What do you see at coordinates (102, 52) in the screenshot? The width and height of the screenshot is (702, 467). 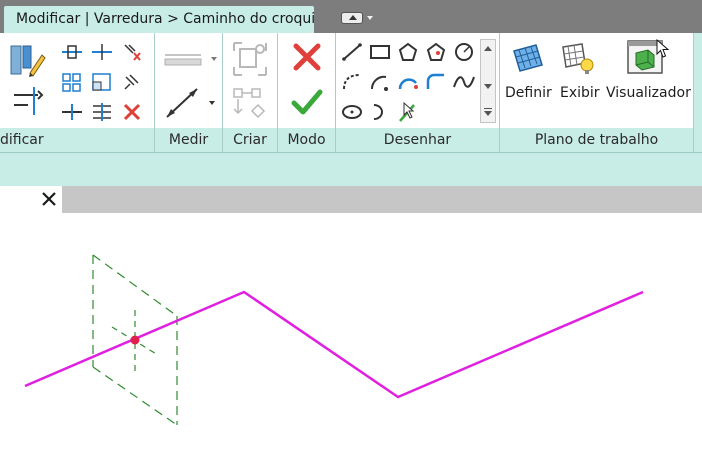 I see `offset-icon` at bounding box center [102, 52].